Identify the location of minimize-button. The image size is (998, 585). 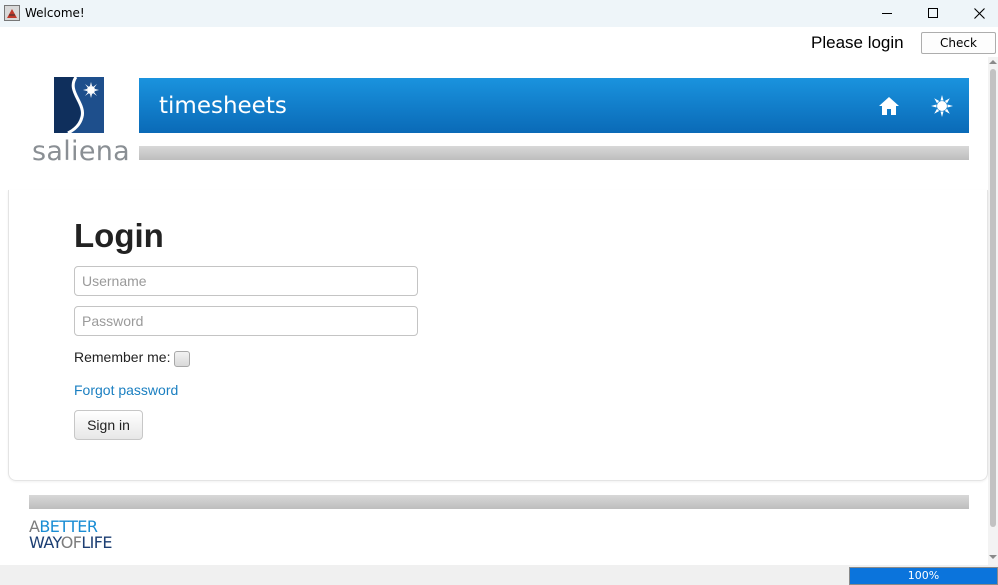
(887, 13).